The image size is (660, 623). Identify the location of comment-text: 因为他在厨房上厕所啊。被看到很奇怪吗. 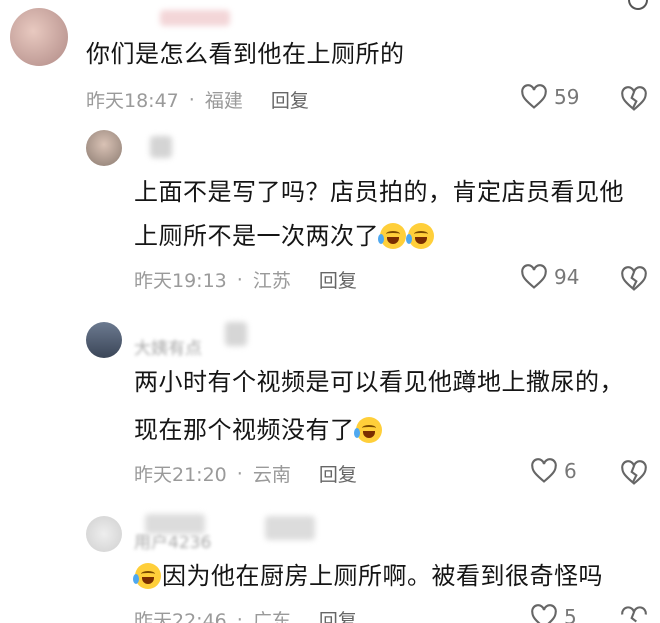
(382, 576).